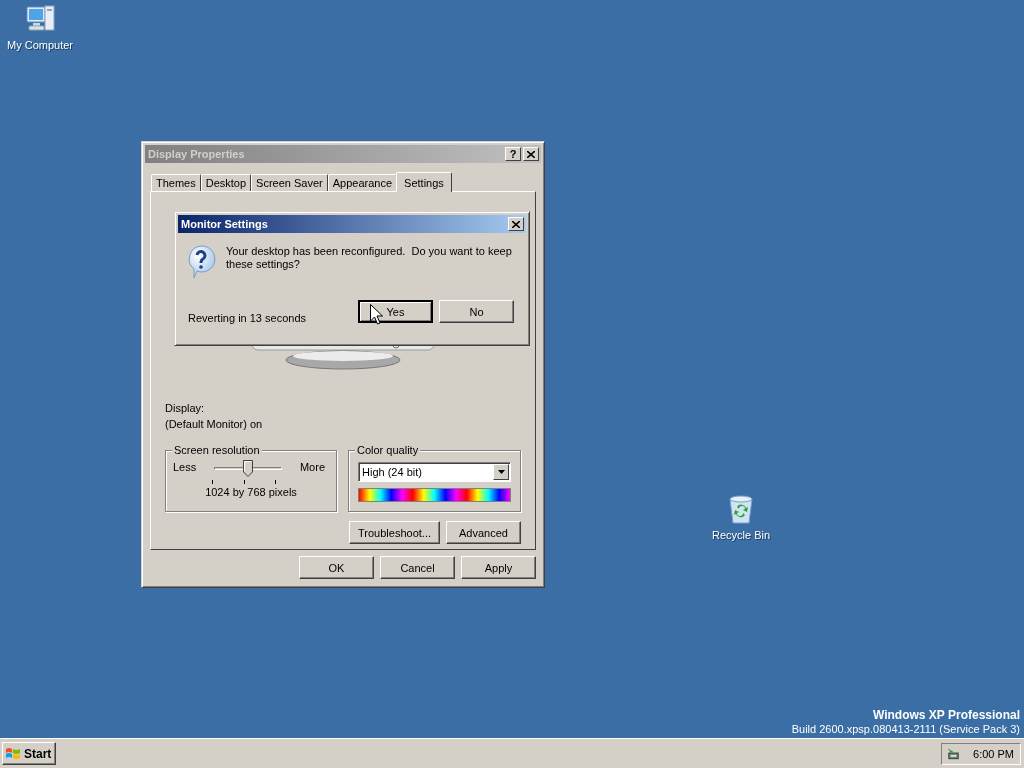 This screenshot has width=1024, height=768. Describe the element at coordinates (395, 311) in the screenshot. I see `dialog-button: Yes` at that location.